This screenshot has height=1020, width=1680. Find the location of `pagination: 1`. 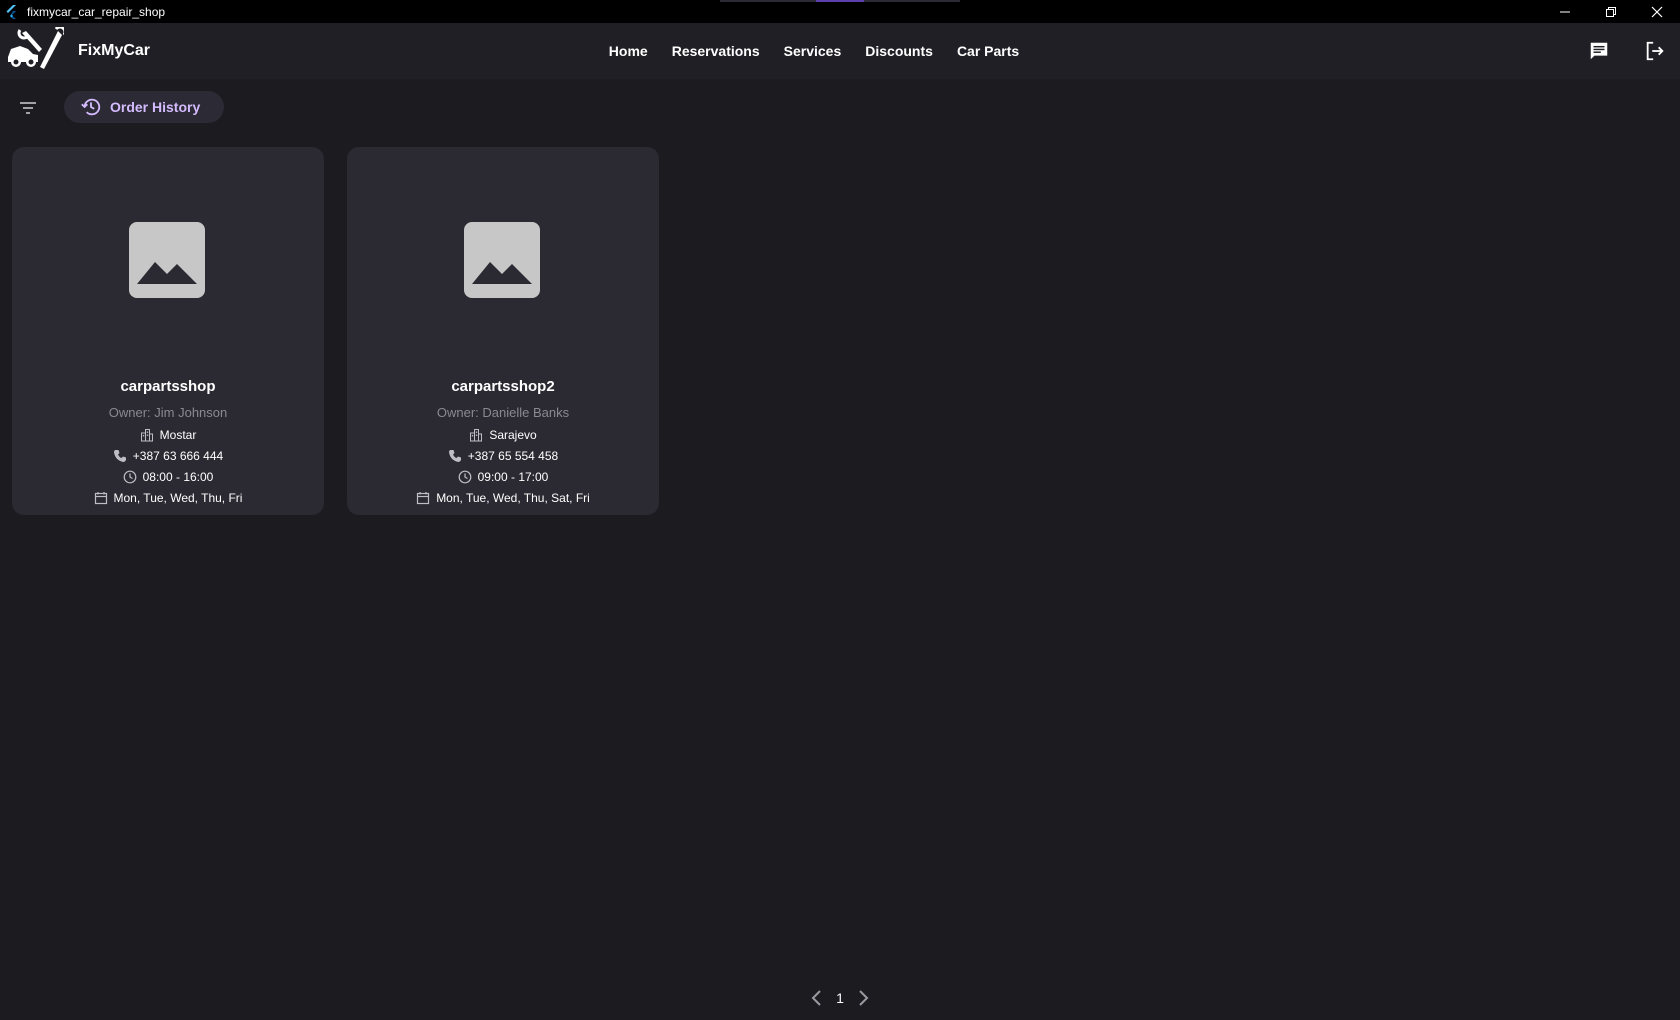

pagination: 1 is located at coordinates (840, 998).